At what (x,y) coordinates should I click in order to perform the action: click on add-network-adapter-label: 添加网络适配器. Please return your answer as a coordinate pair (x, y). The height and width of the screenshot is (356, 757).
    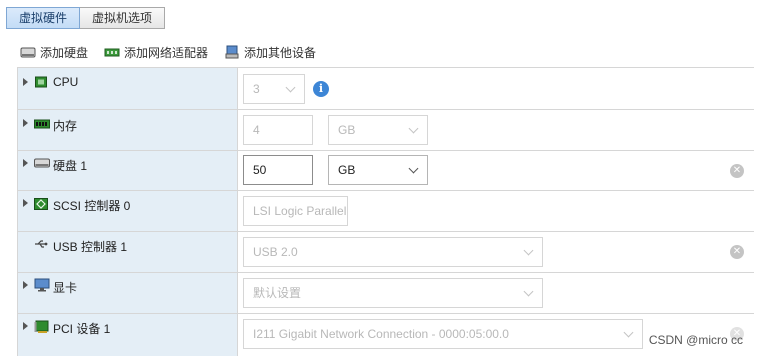
    Looking at the image, I should click on (166, 52).